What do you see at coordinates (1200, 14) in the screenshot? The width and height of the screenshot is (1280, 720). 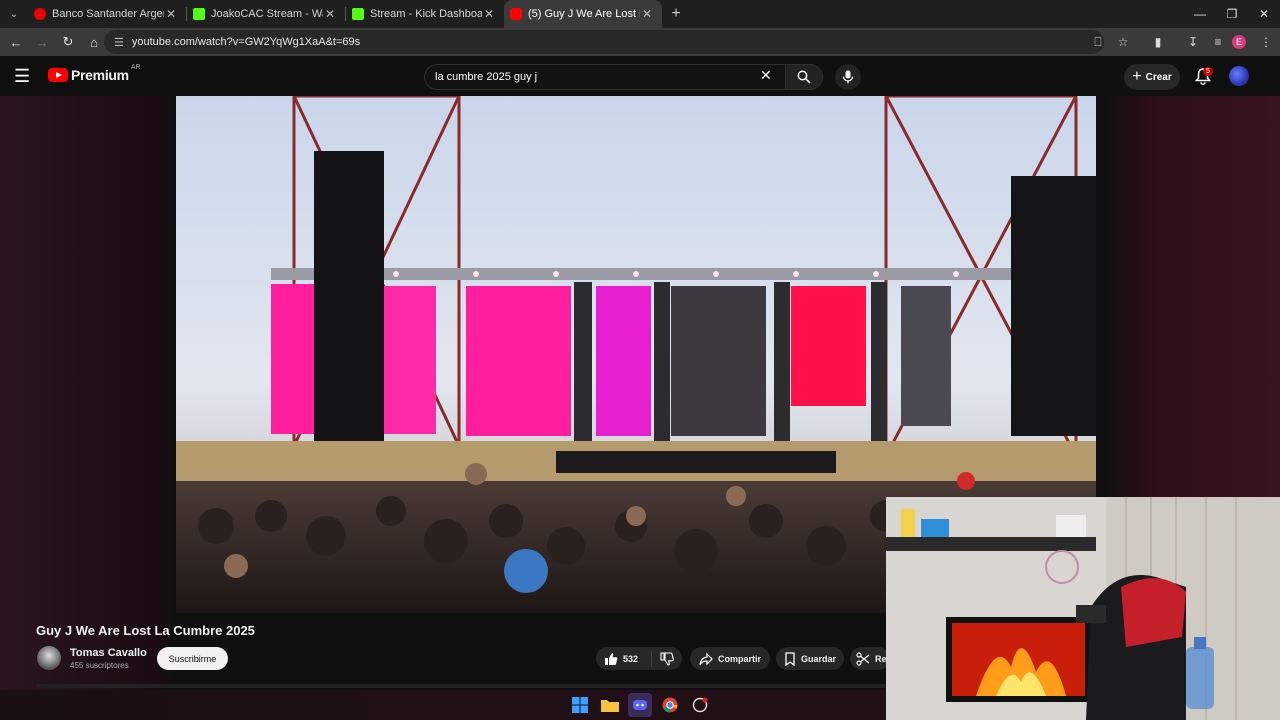 I see `minimize-icon: —` at bounding box center [1200, 14].